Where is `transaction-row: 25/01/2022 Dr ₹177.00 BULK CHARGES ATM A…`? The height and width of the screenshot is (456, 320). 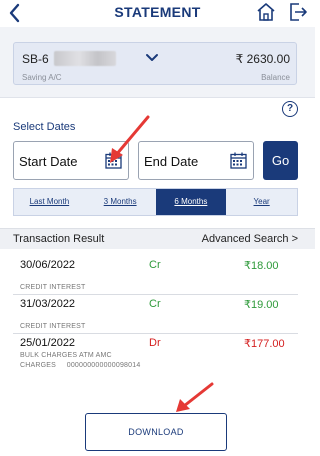 transaction-row: 25/01/2022 Dr ₹177.00 BULK CHARGES ATM A… is located at coordinates (155, 355).